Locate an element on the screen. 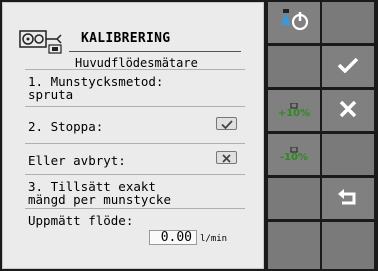 This screenshot has height=271, width=378. nozzle-decrease-icon: -10% is located at coordinates (294, 154).